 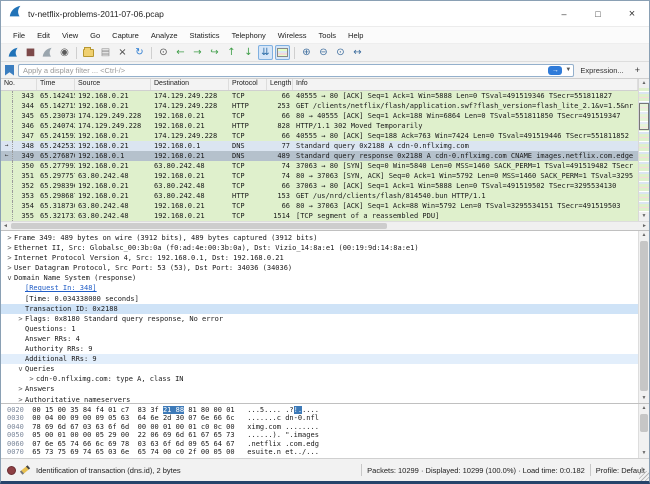 What do you see at coordinates (249, 35) in the screenshot?
I see `menu-item-telephony: Telephony` at bounding box center [249, 35].